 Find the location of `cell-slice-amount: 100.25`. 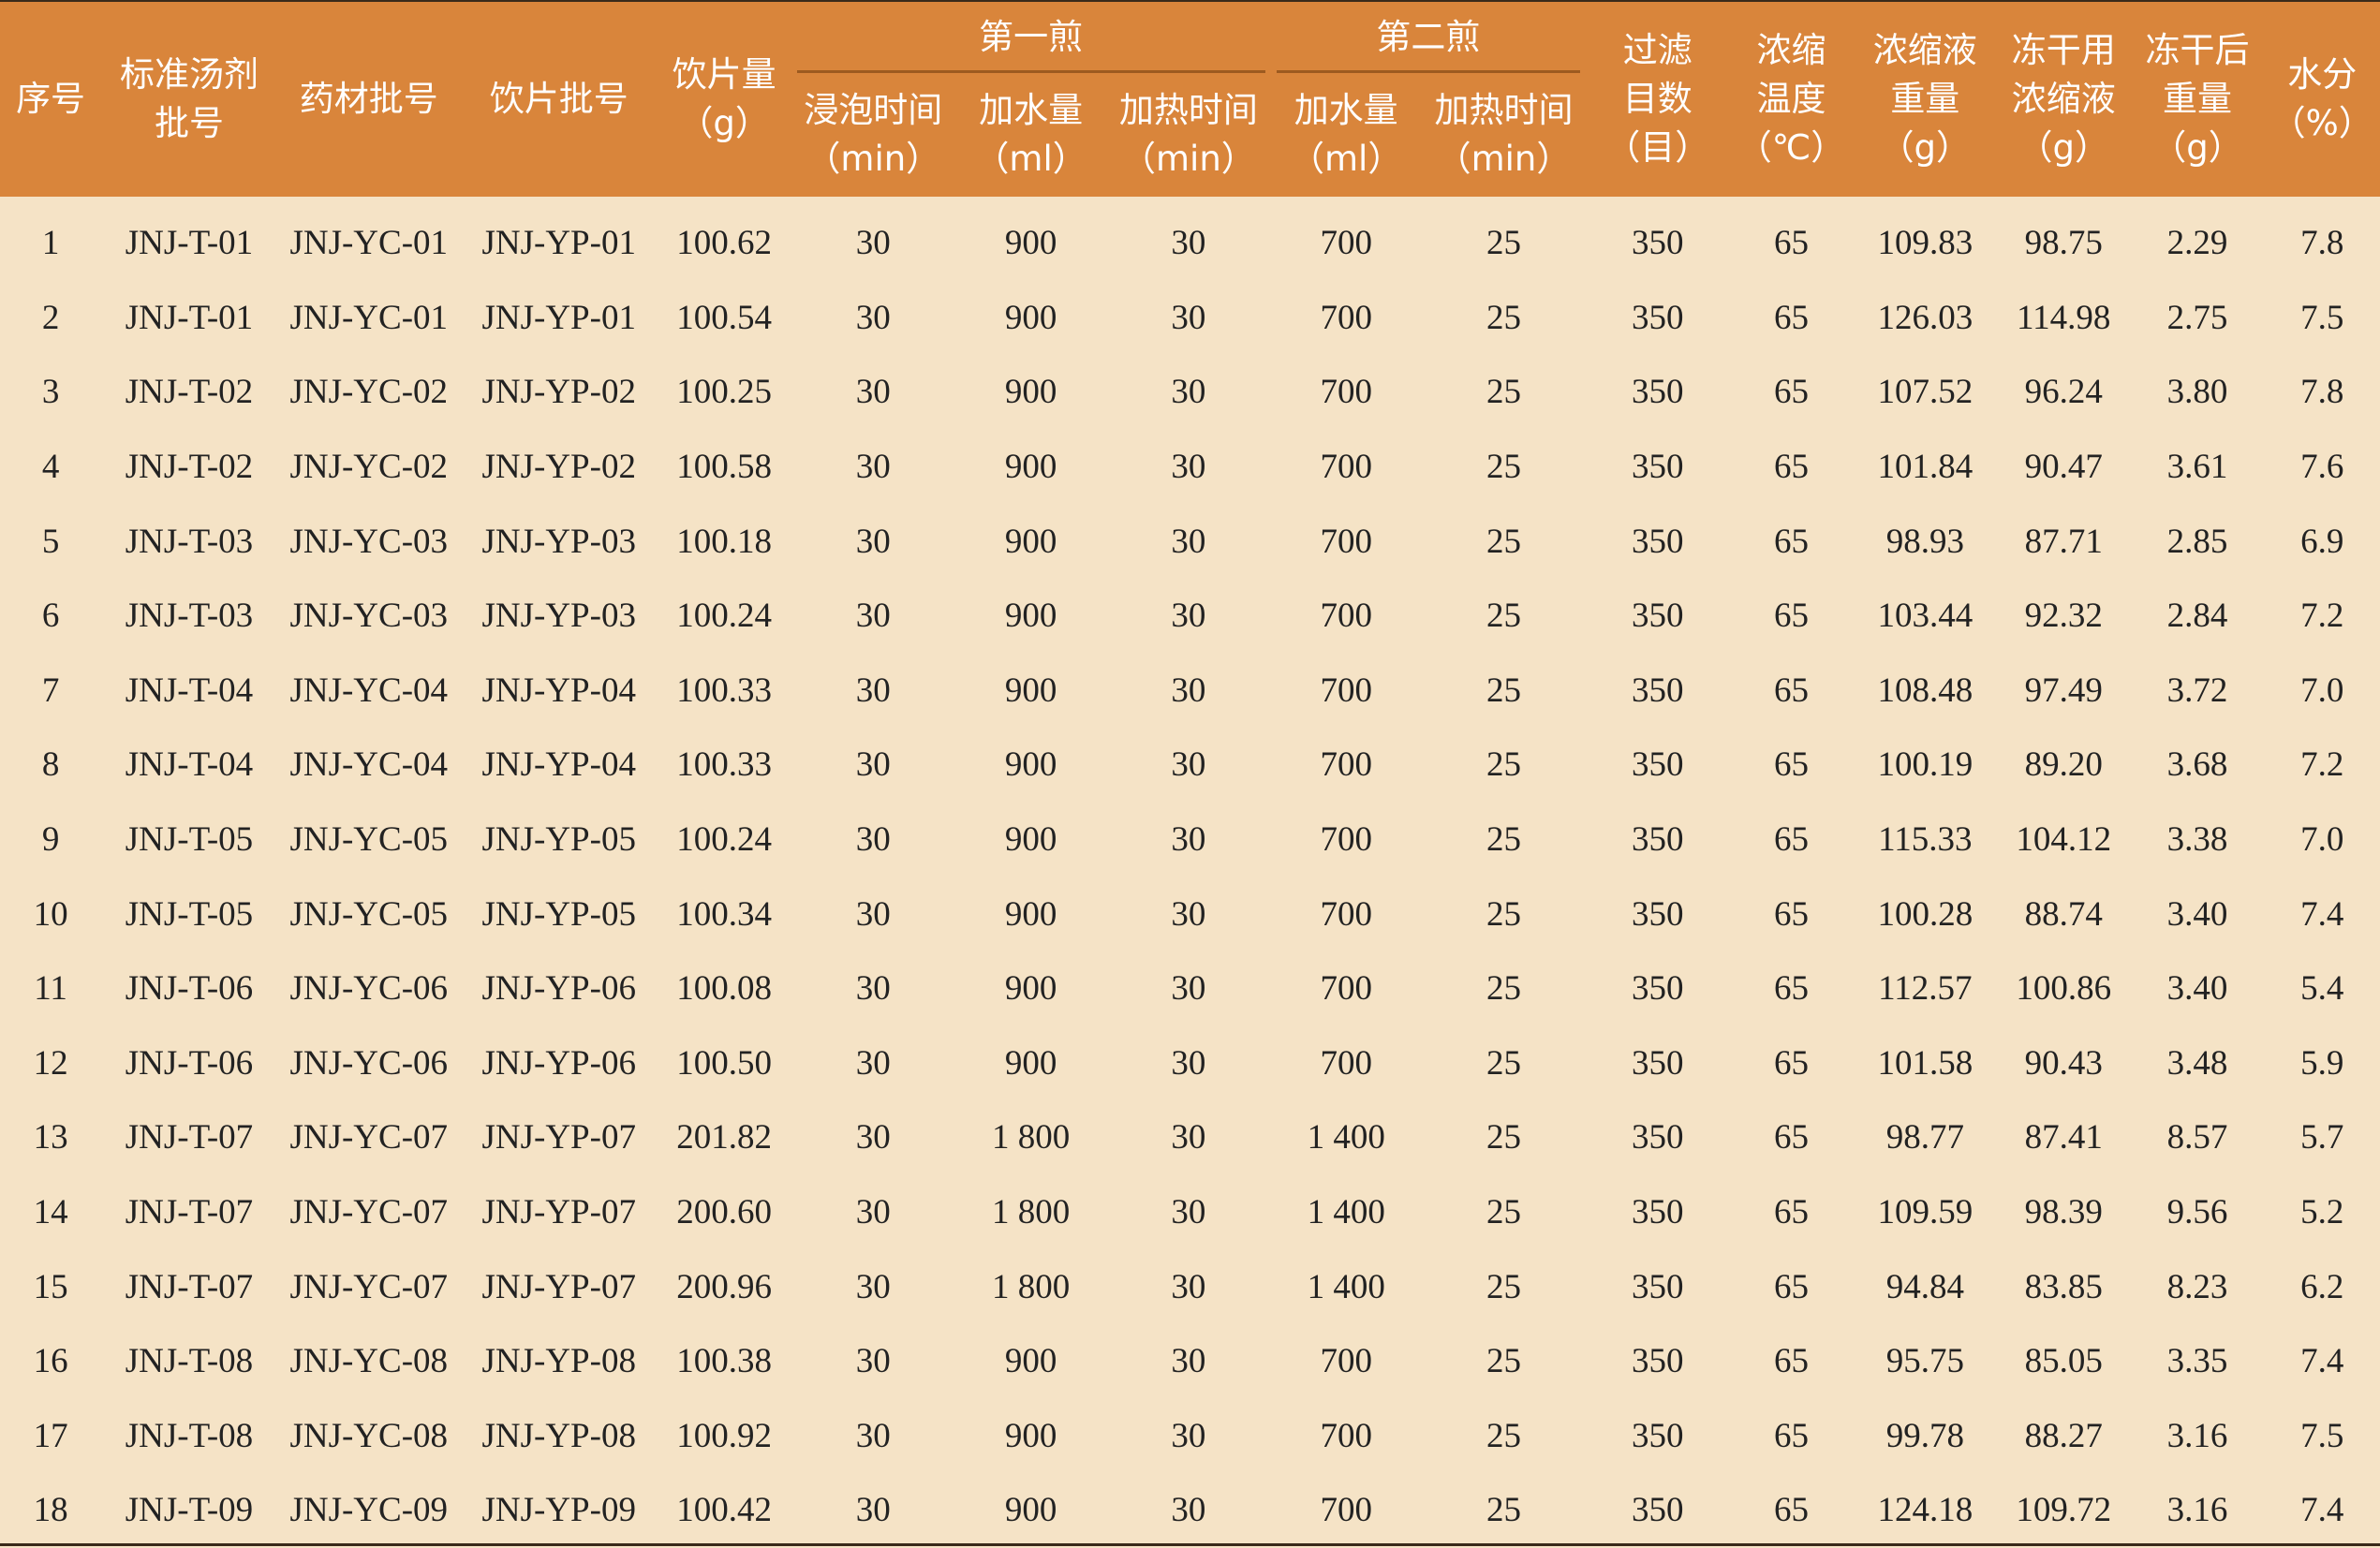

cell-slice-amount: 100.25 is located at coordinates (724, 392).